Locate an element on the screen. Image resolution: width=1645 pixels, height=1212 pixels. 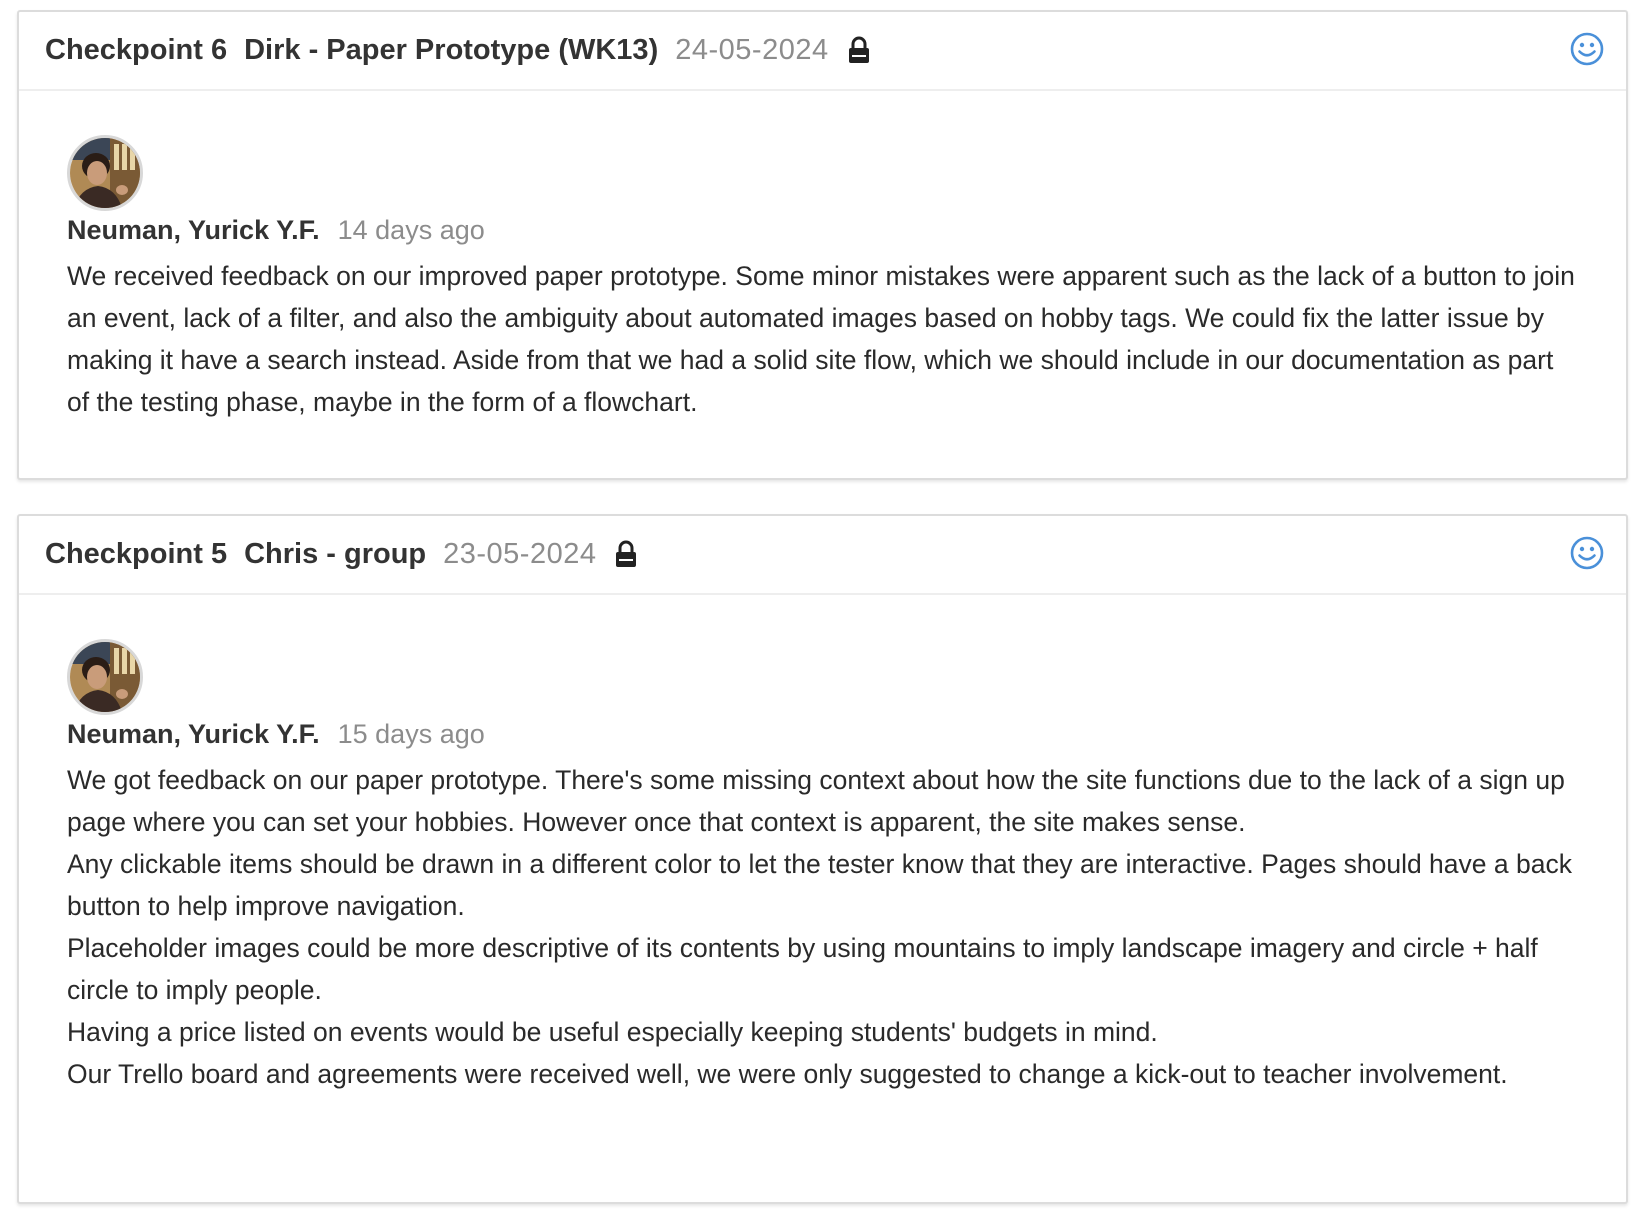
checkpoint-header: Checkpoint 5 Chris - group 23-05-2024 is located at coordinates (822, 555).